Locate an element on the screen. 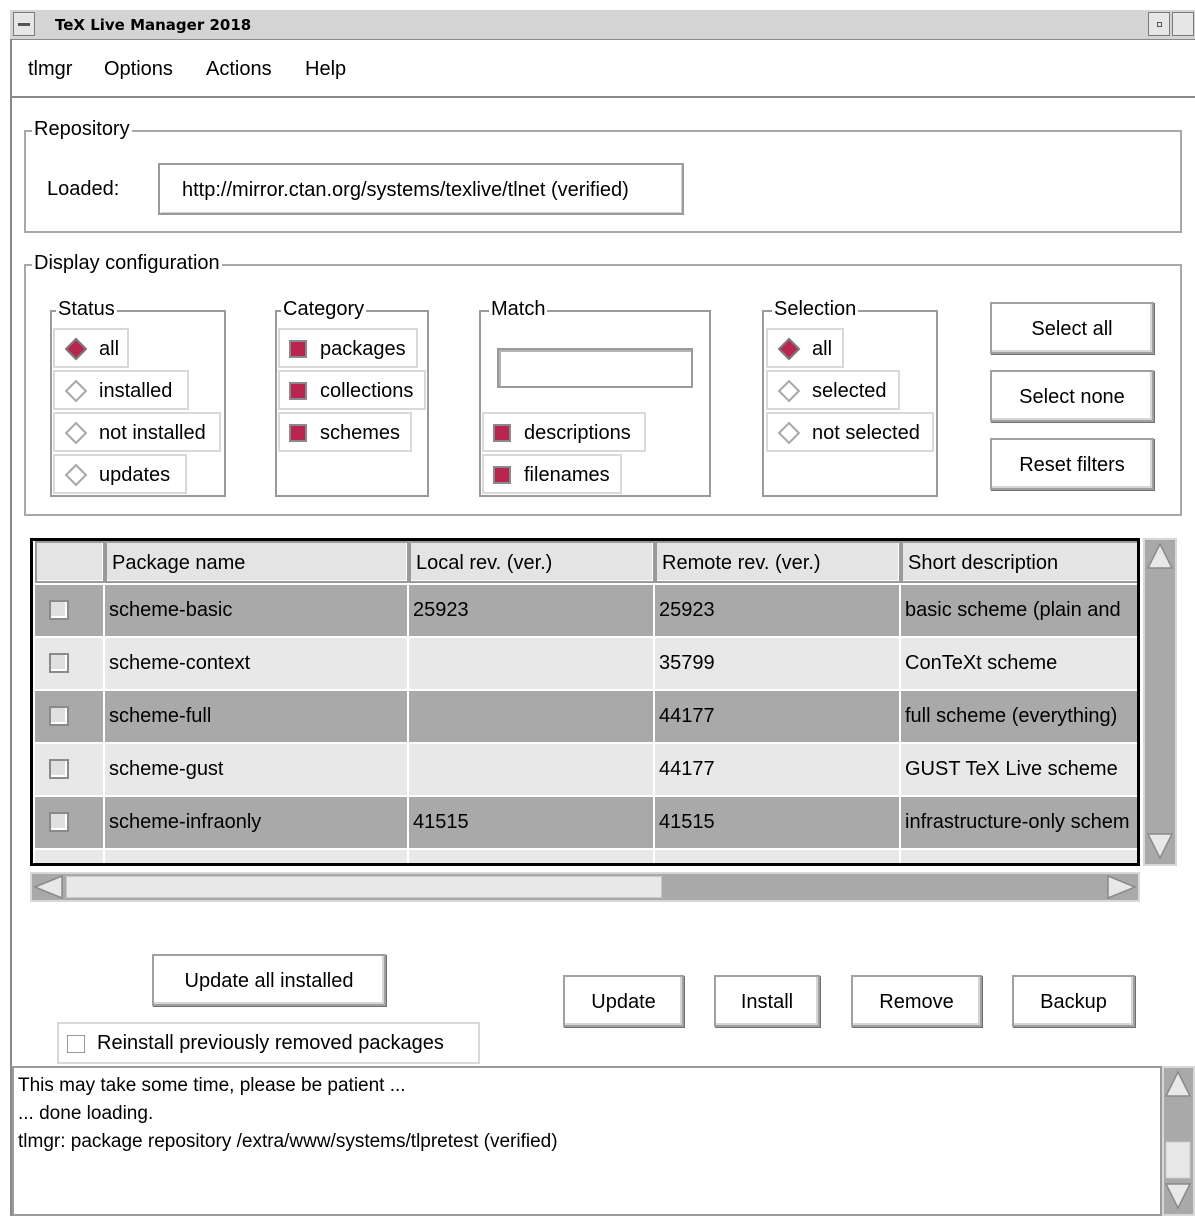 This screenshot has width=1195, height=1216. table-vertical-scrollbar is located at coordinates (1160, 702).